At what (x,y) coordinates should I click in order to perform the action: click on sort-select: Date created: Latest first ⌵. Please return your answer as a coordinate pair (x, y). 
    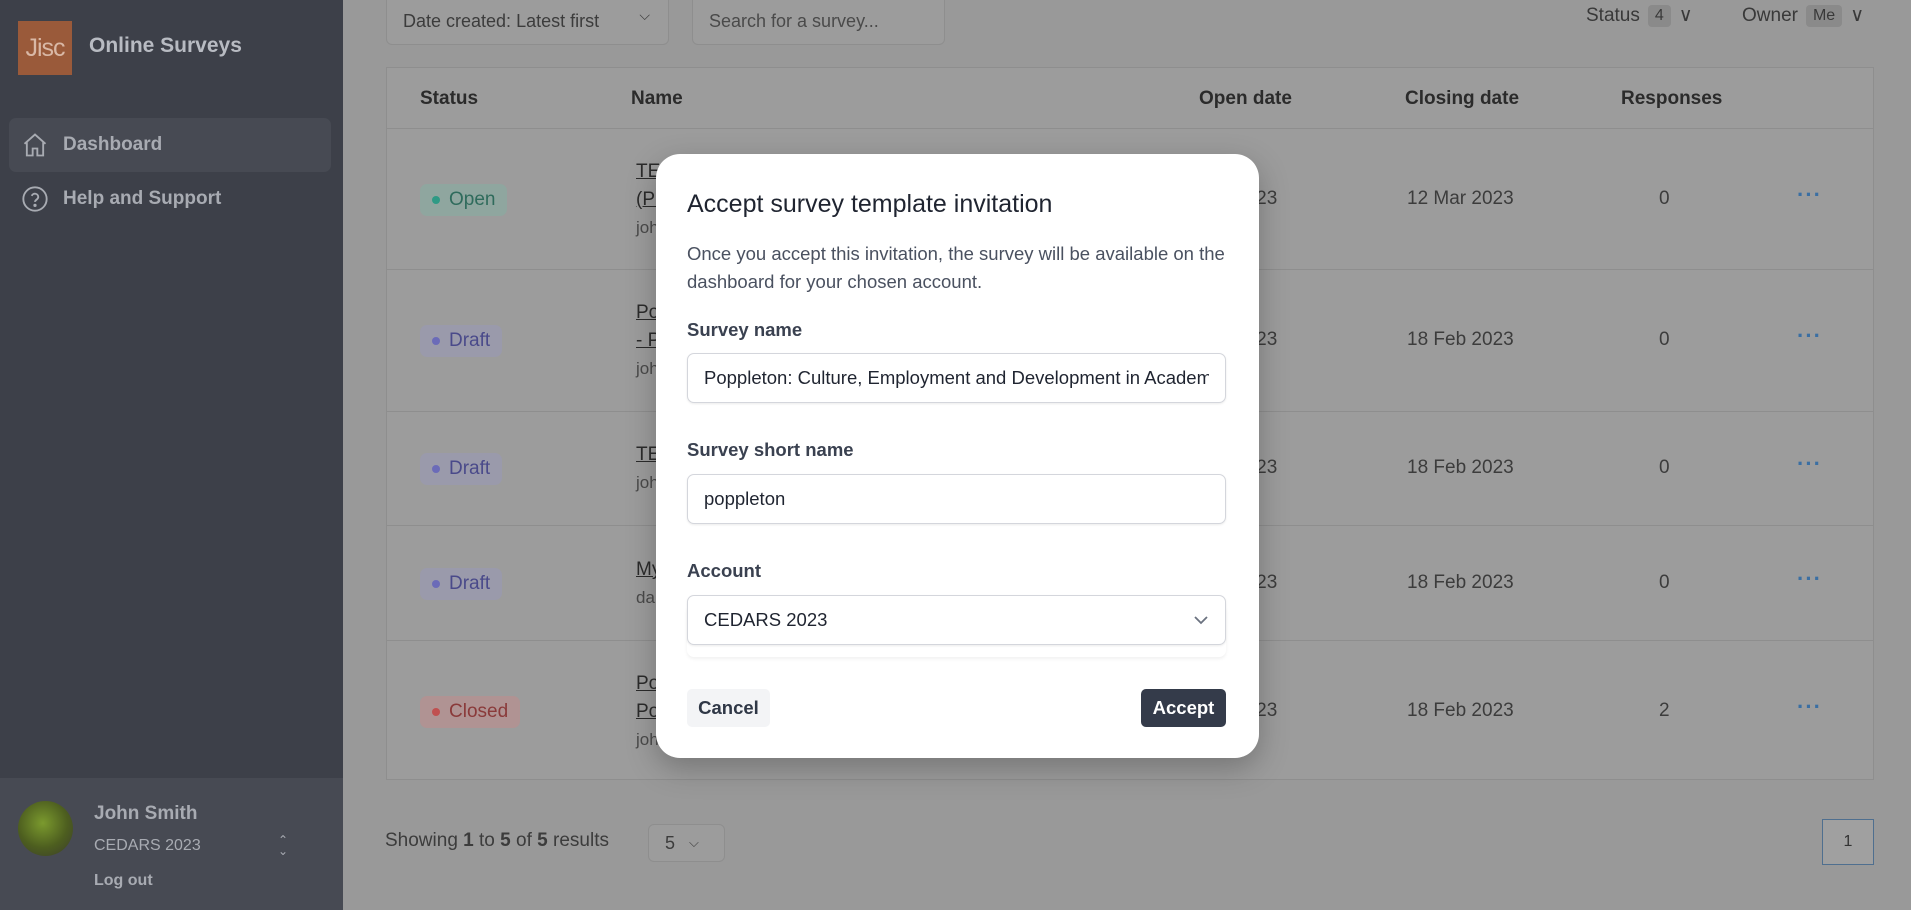
    Looking at the image, I should click on (527, 22).